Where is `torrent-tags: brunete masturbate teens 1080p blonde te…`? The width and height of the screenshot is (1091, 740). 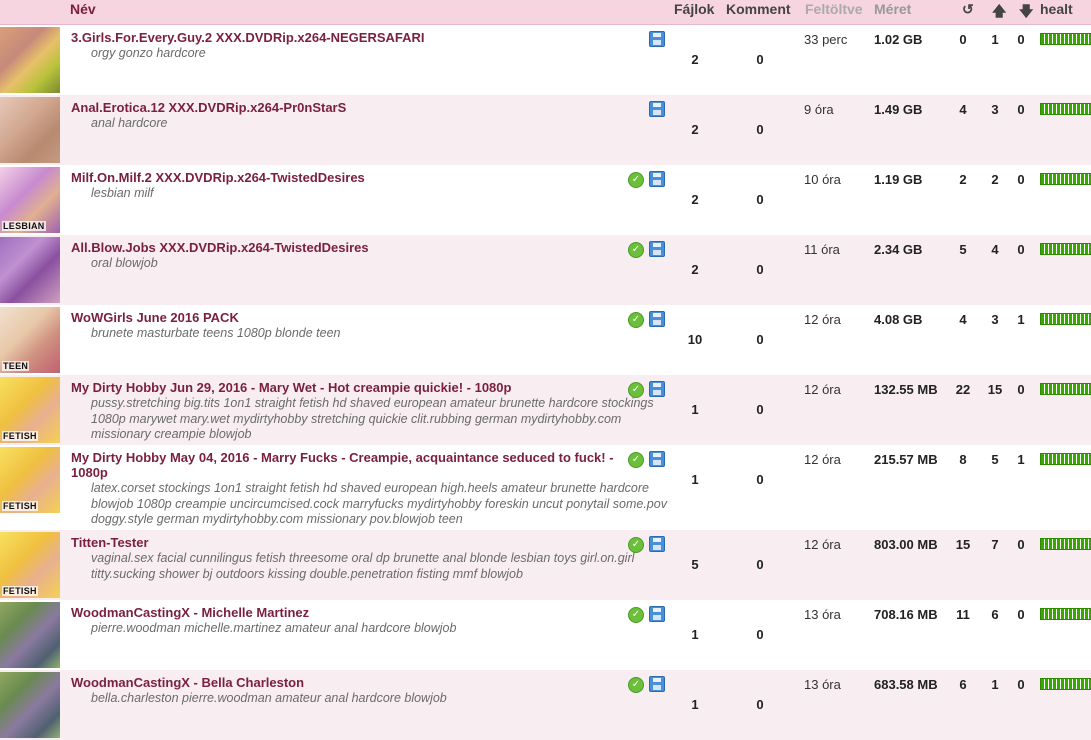 torrent-tags: brunete masturbate teens 1080p blonde te… is located at coordinates (216, 333).